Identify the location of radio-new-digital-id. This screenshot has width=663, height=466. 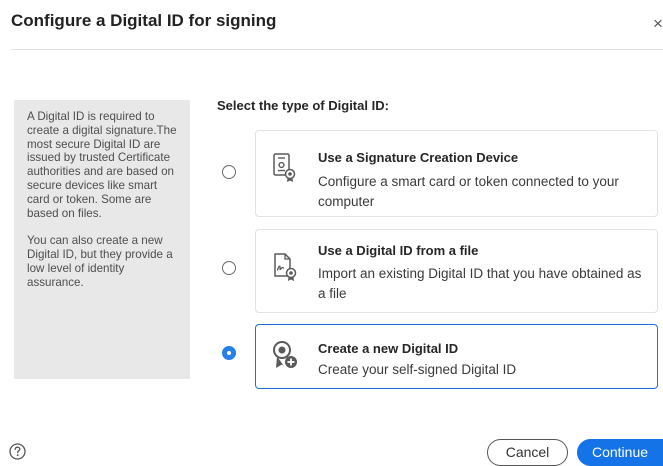
(229, 353).